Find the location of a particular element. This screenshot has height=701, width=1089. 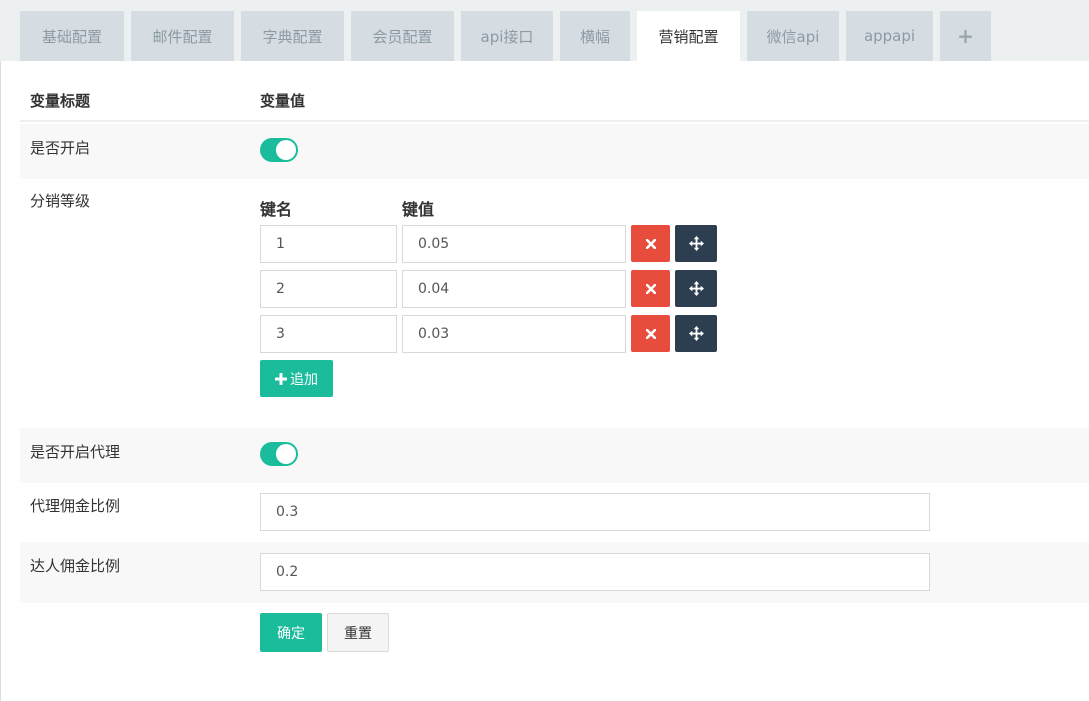

level-value-input: 0.04 is located at coordinates (514, 289).